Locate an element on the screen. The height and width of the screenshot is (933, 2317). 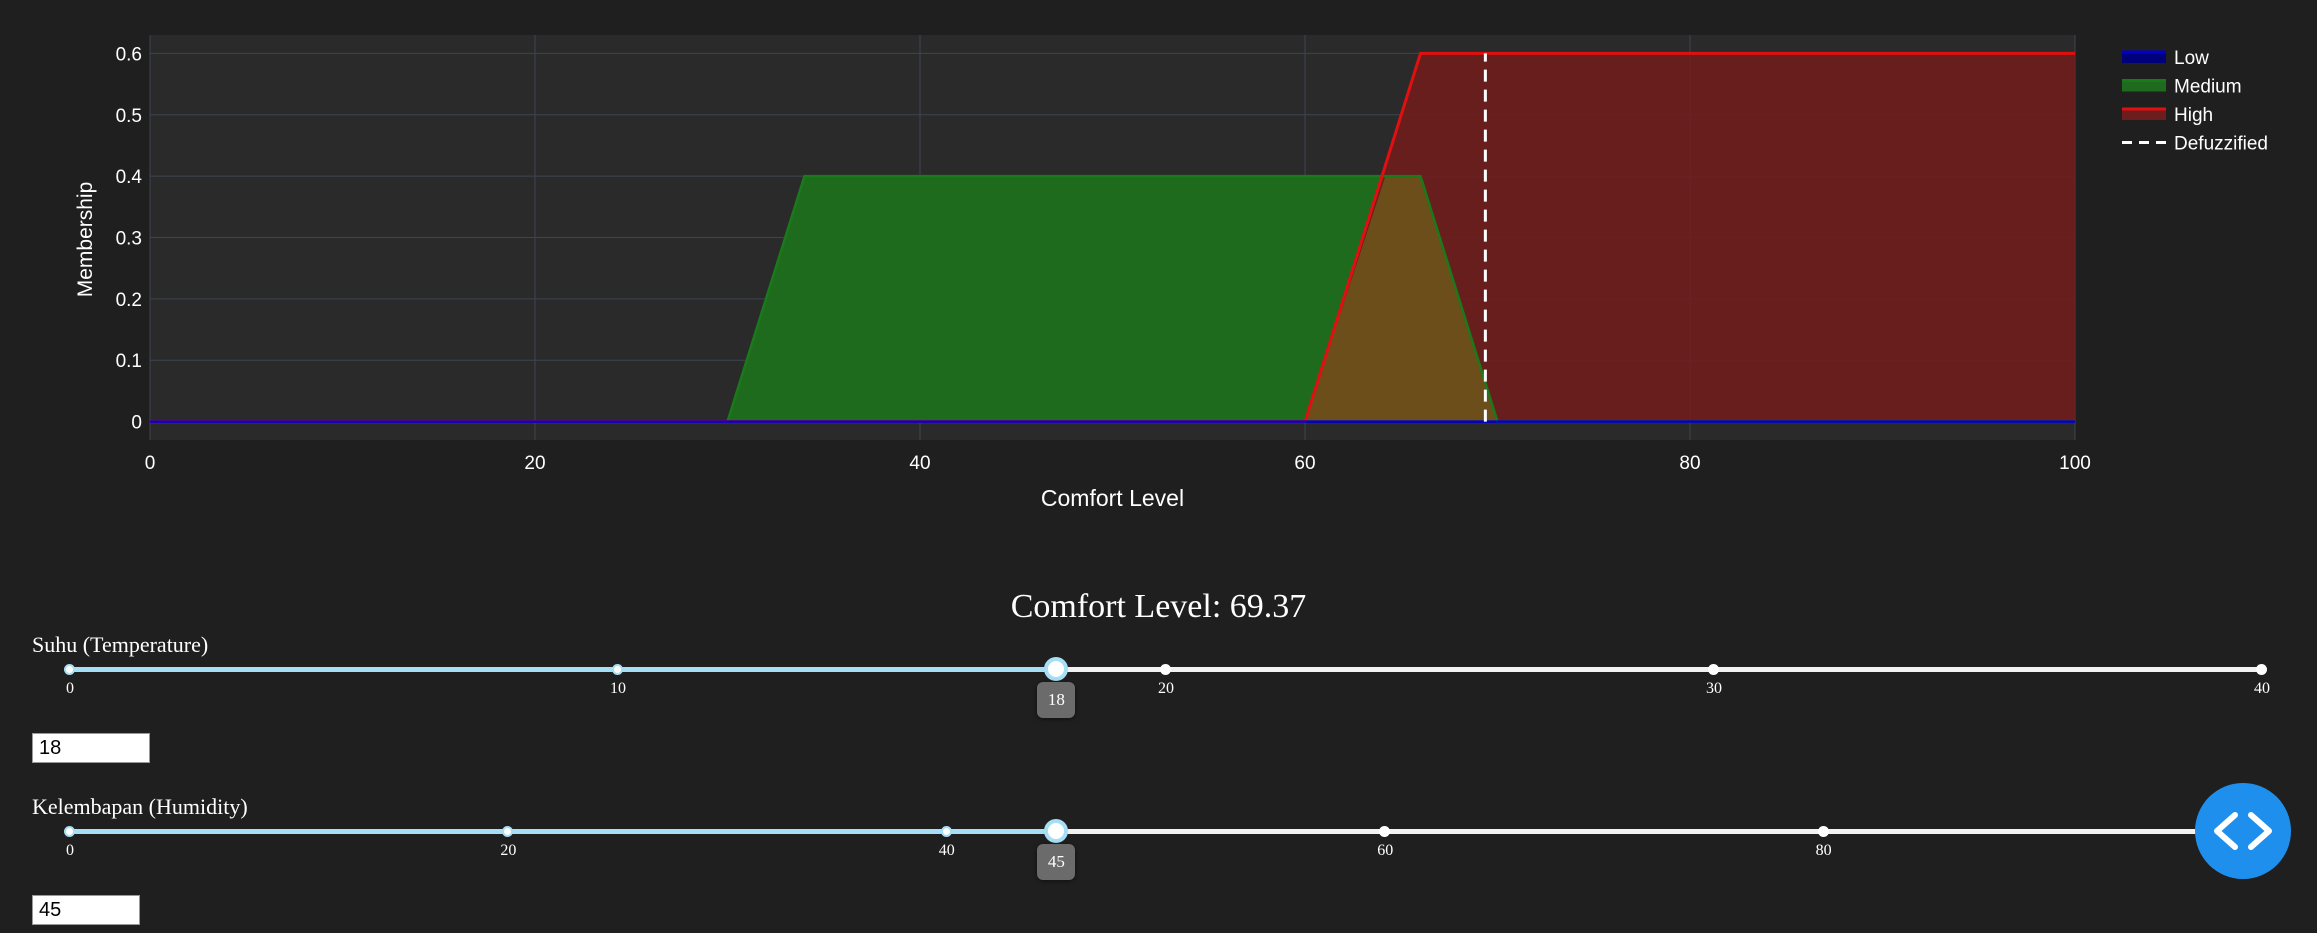
temperature-input is located at coordinates (91, 748).